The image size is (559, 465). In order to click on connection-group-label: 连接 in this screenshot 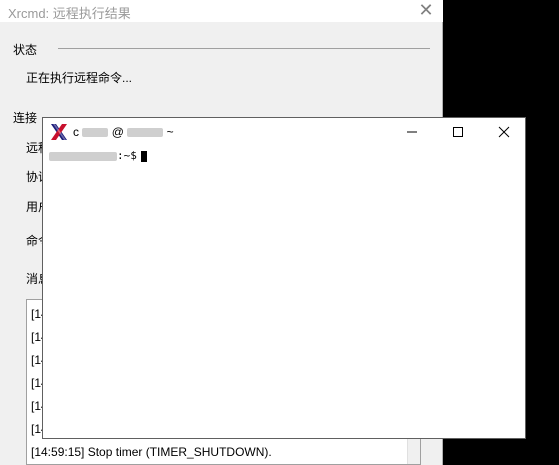, I will do `click(25, 118)`.